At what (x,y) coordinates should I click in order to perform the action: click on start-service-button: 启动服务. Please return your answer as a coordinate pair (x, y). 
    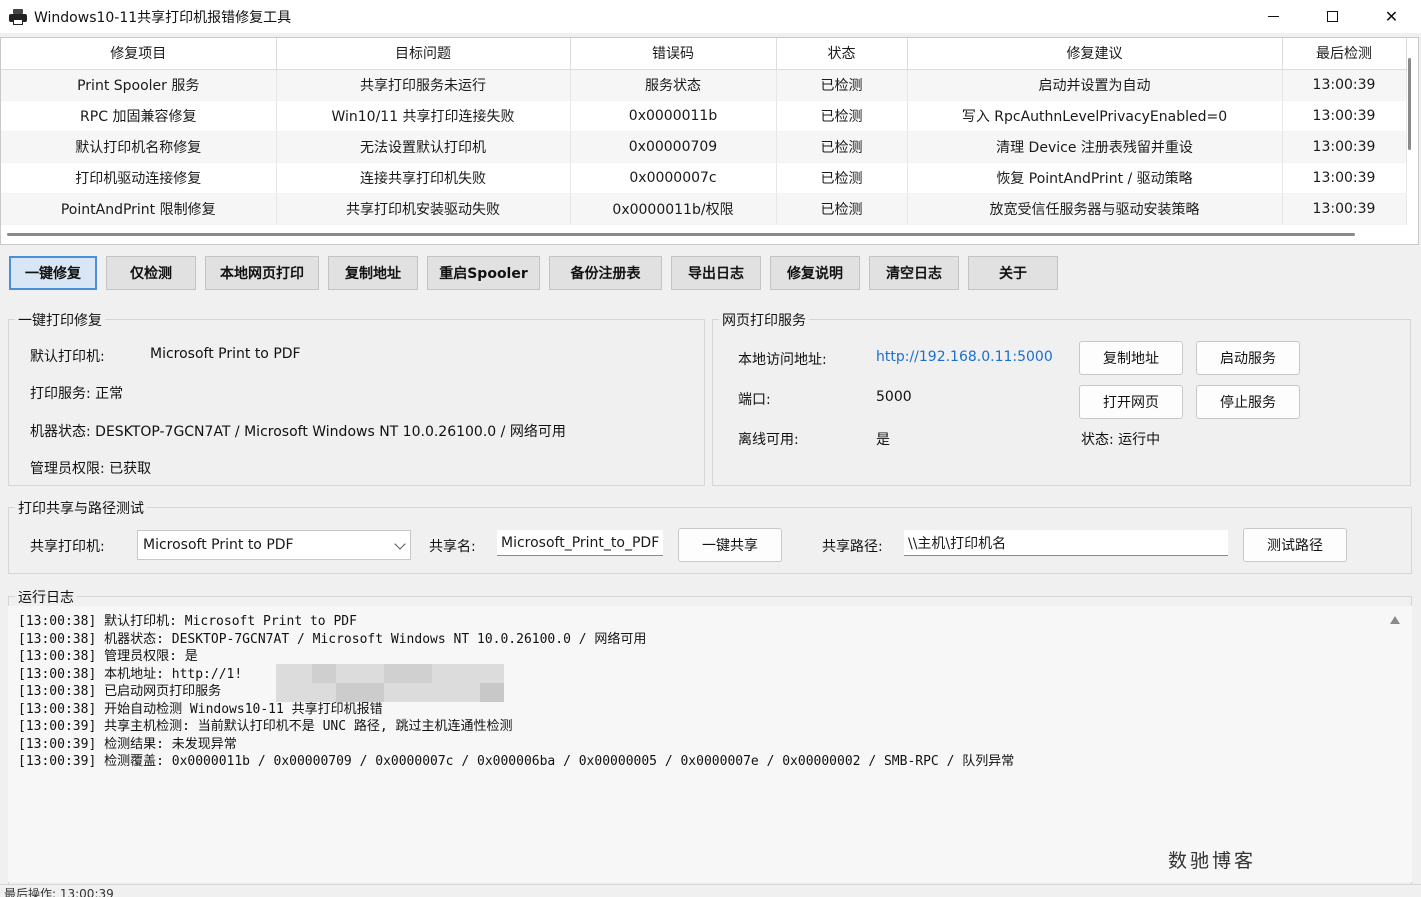
    Looking at the image, I should click on (1248, 358).